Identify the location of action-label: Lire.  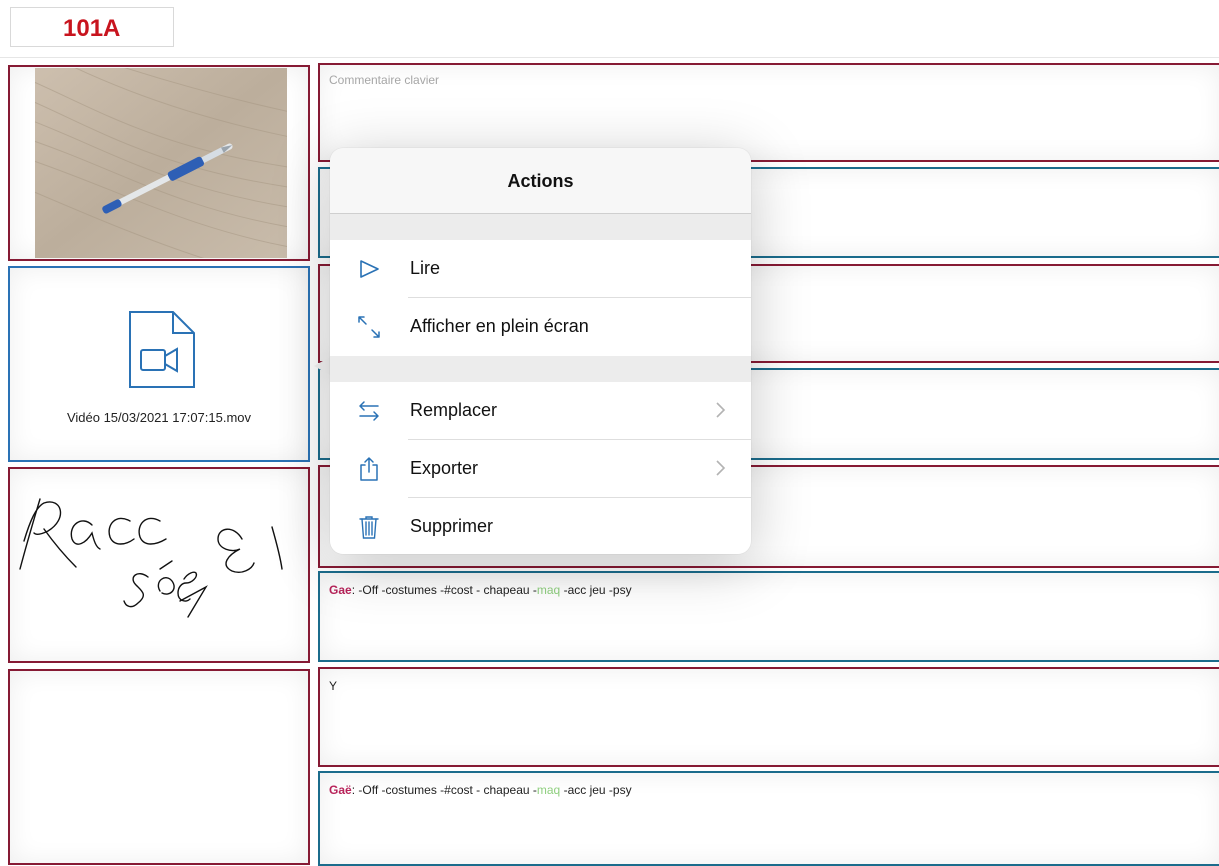
(425, 268).